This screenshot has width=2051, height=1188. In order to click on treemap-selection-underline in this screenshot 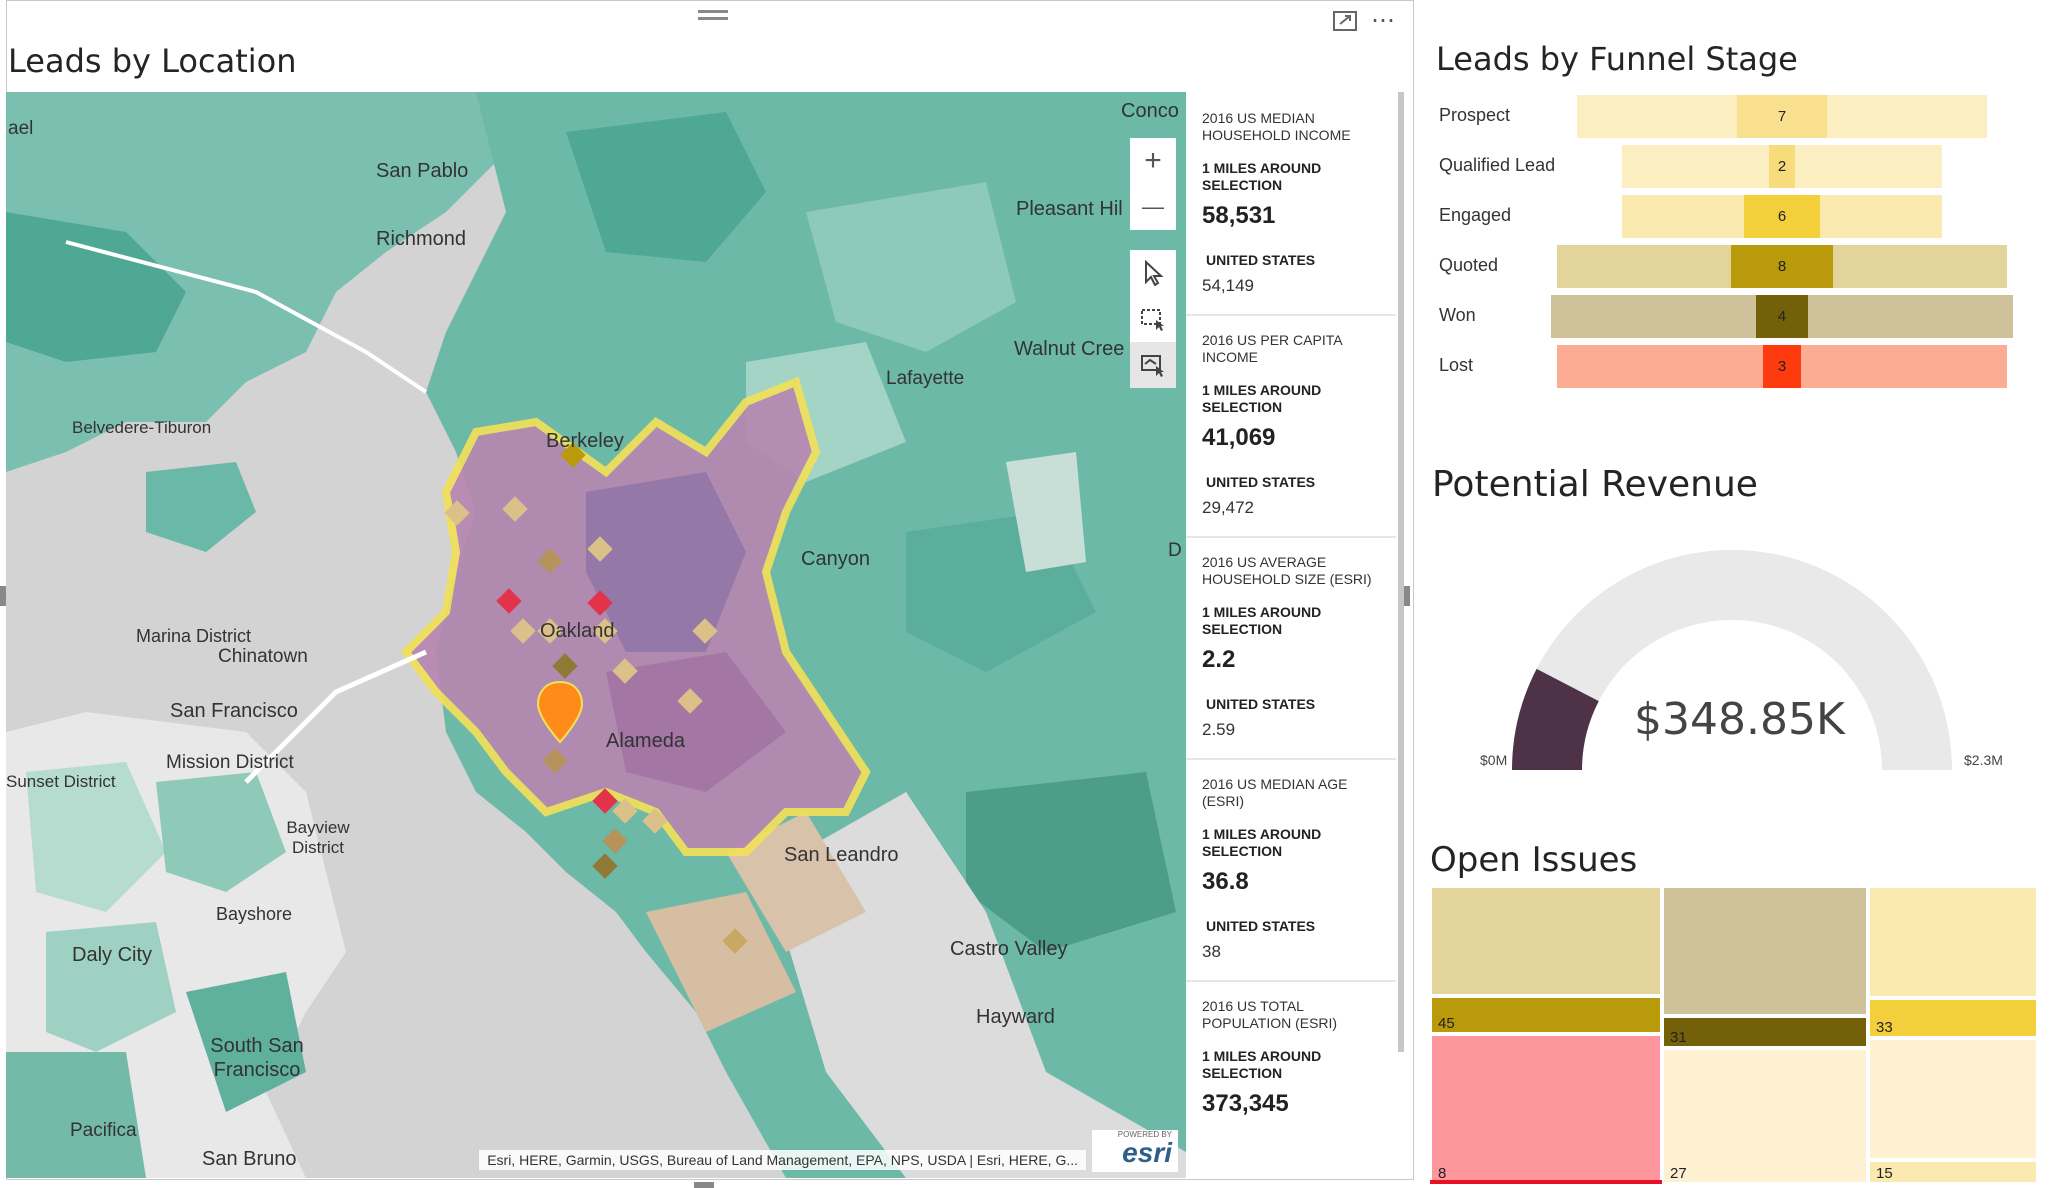, I will do `click(1546, 1182)`.